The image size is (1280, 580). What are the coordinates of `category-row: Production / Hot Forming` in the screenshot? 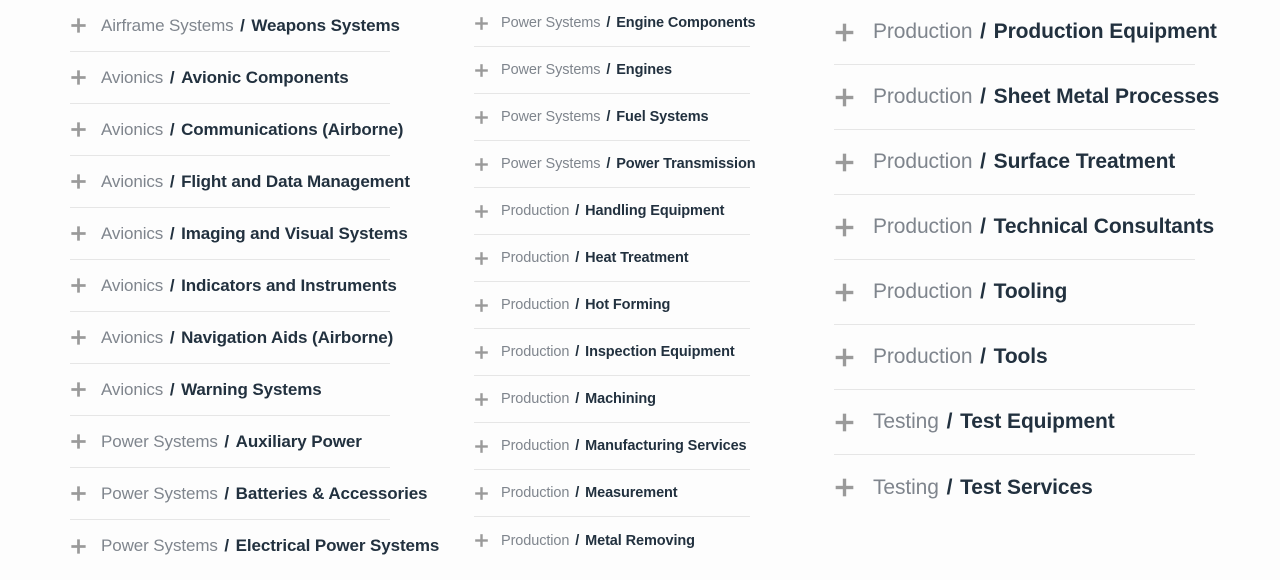 It's located at (612, 305).